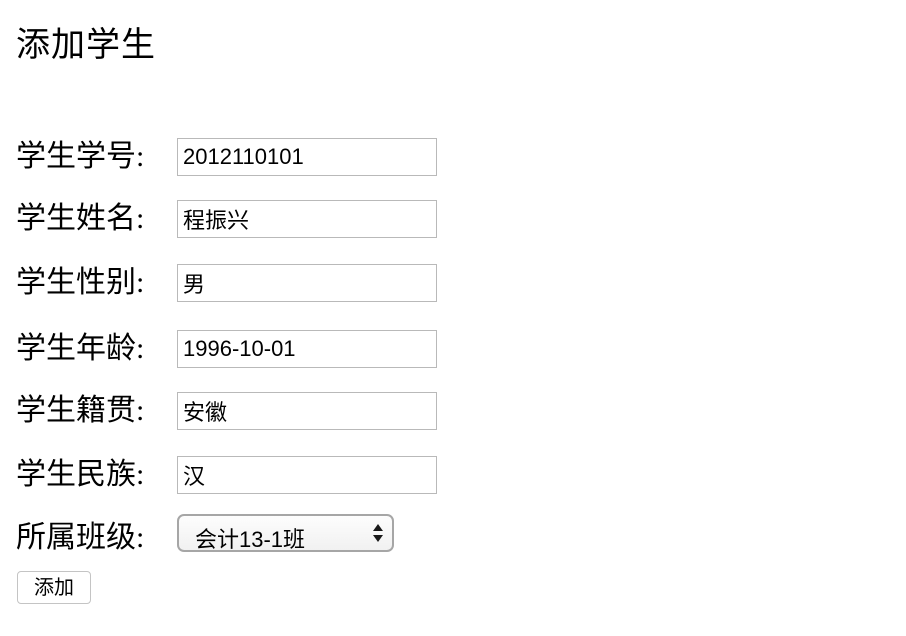 This screenshot has width=906, height=636. What do you see at coordinates (80, 218) in the screenshot?
I see `student-name-label: 学生姓名:` at bounding box center [80, 218].